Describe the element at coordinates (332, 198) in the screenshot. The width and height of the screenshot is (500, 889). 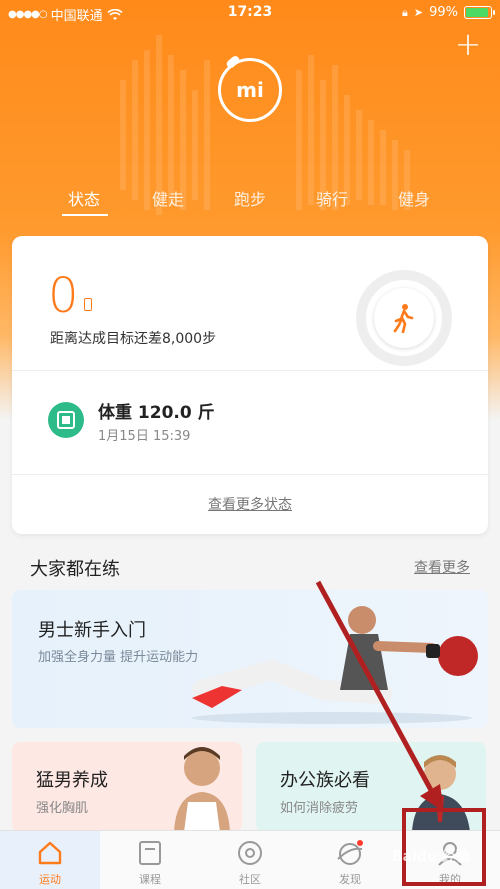
I see `tab-cycle: 骑行` at that location.